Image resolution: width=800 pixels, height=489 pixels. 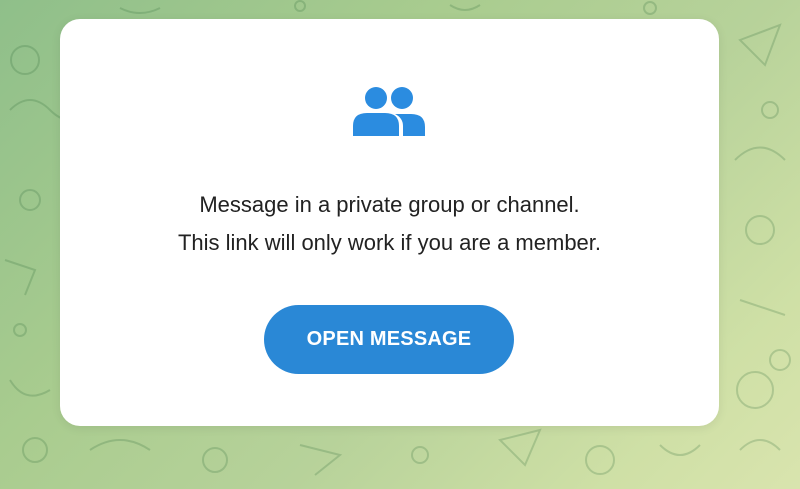 I want to click on group-icon, so click(x=389, y=111).